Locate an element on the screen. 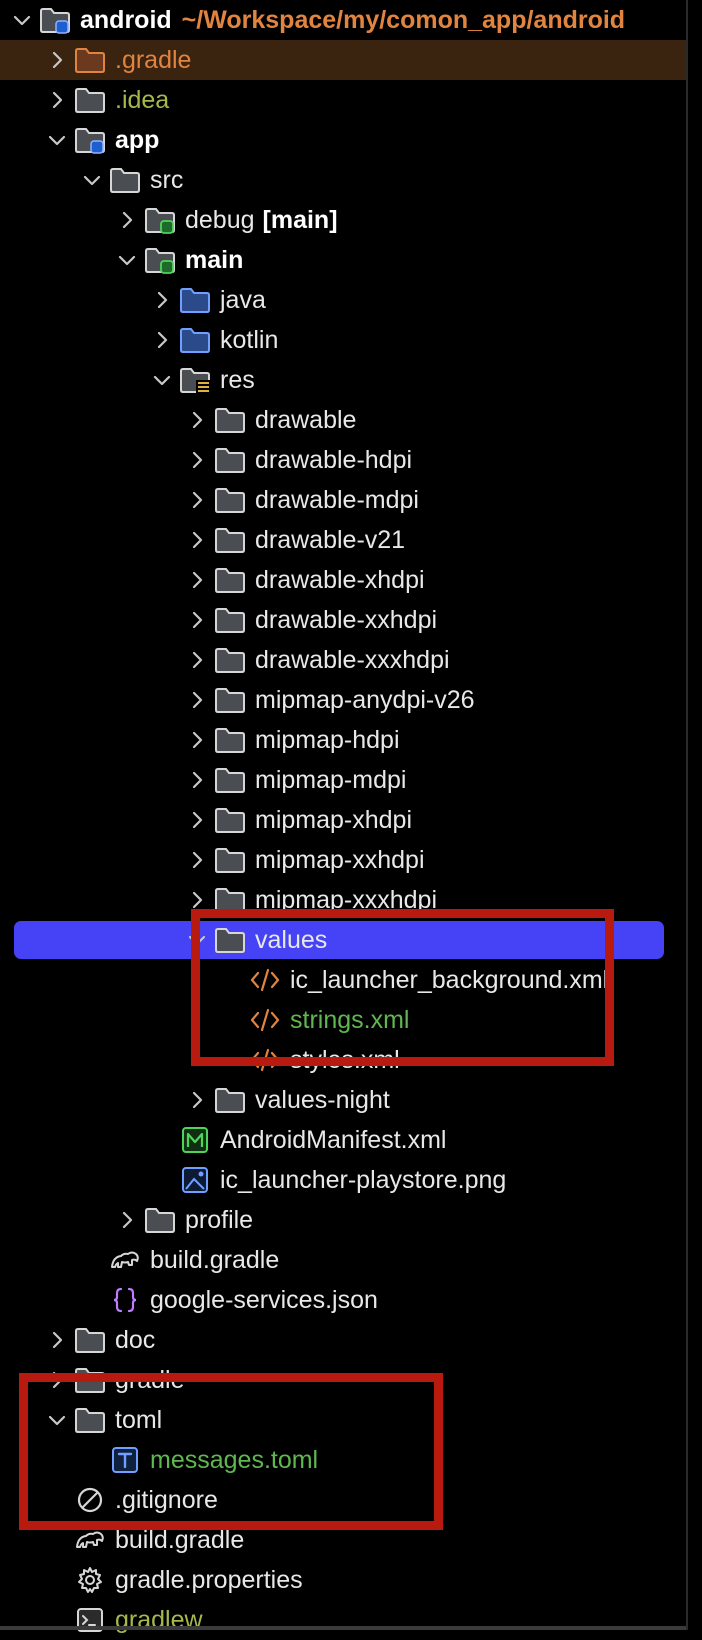 This screenshot has height=1640, width=702. tree-row: mipmap-mdpi is located at coordinates (343, 780).